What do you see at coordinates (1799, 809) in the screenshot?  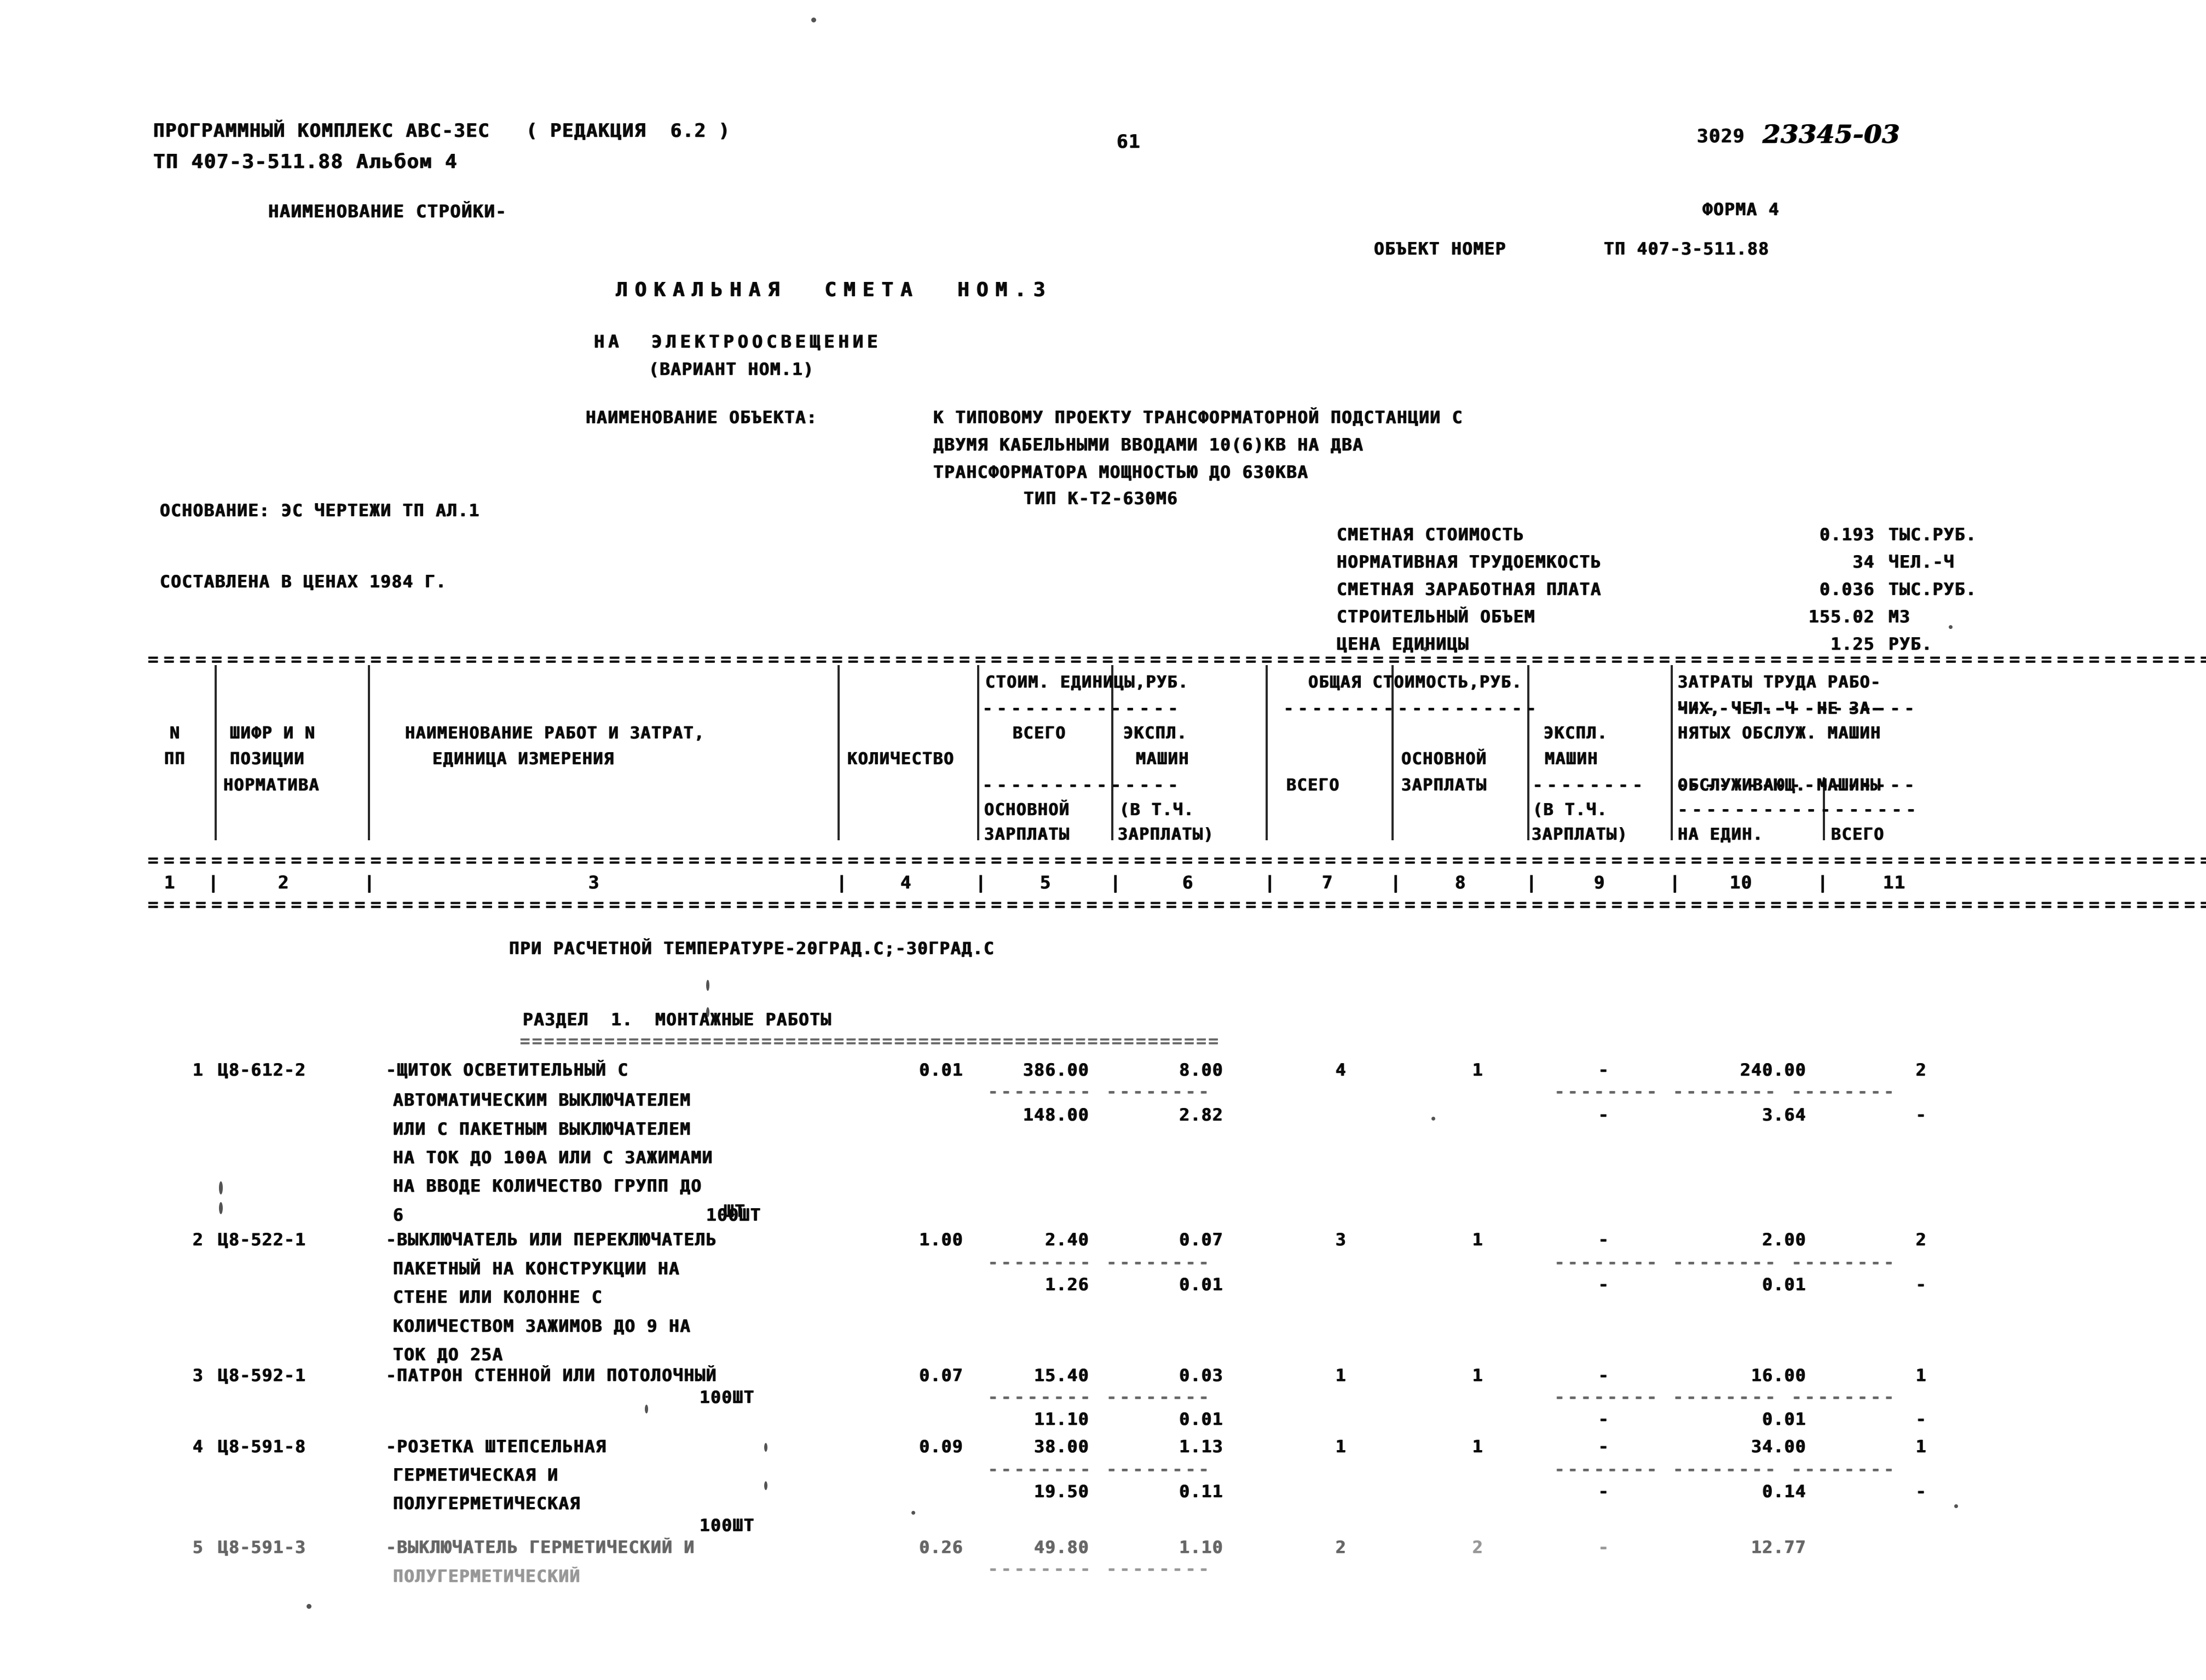 I see `th-rule-g: -----------------` at bounding box center [1799, 809].